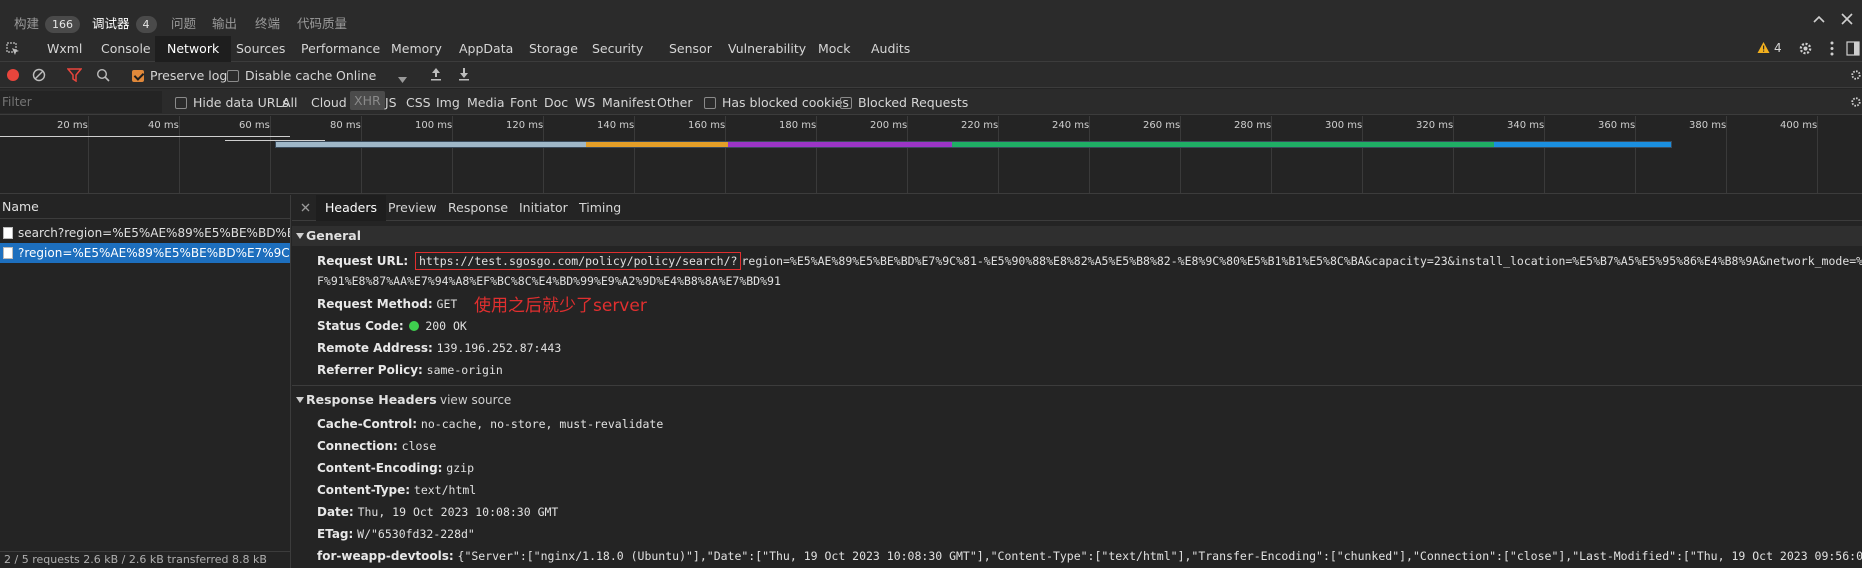 This screenshot has width=1862, height=568. What do you see at coordinates (553, 49) in the screenshot?
I see `tab-storage: Storage` at bounding box center [553, 49].